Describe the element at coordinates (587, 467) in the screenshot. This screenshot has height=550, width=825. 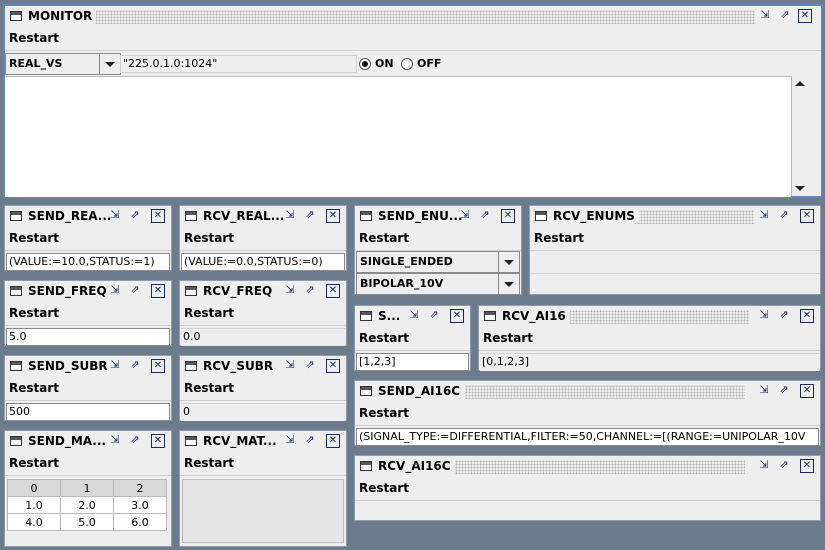
I see `rcv-ai16c-titlebar: RCV_AI16C ⇲ ⇗ ✕` at that location.